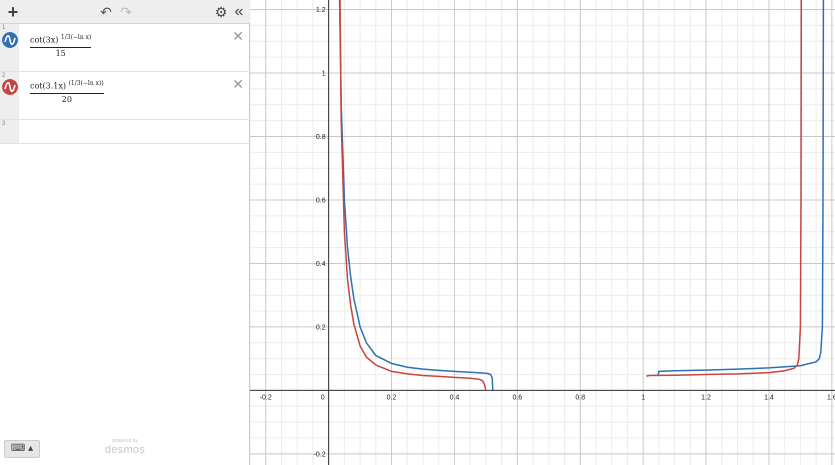 The height and width of the screenshot is (465, 835). I want to click on powered-by-desmos: powered by desmos, so click(125, 447).